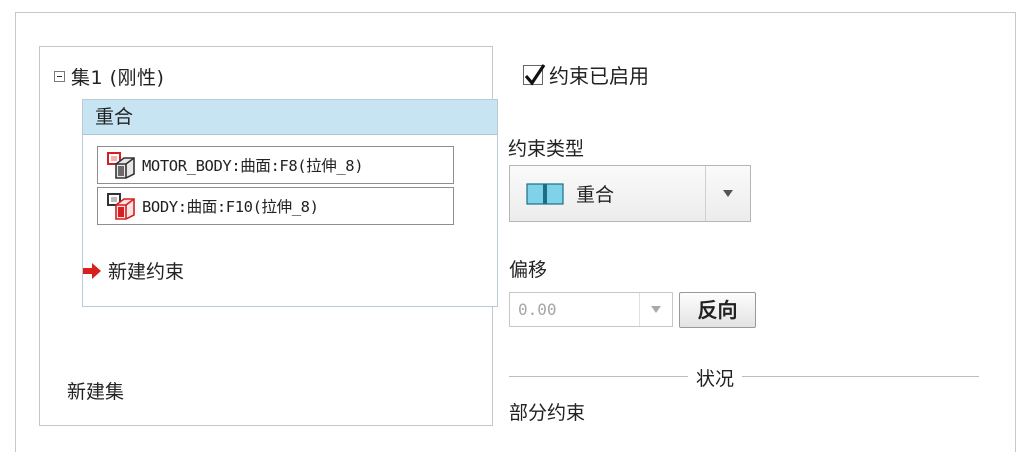 The image size is (1031, 452). Describe the element at coordinates (230, 207) in the screenshot. I see `reference-text: BODY:曲面:F10(拉伸_8)` at that location.